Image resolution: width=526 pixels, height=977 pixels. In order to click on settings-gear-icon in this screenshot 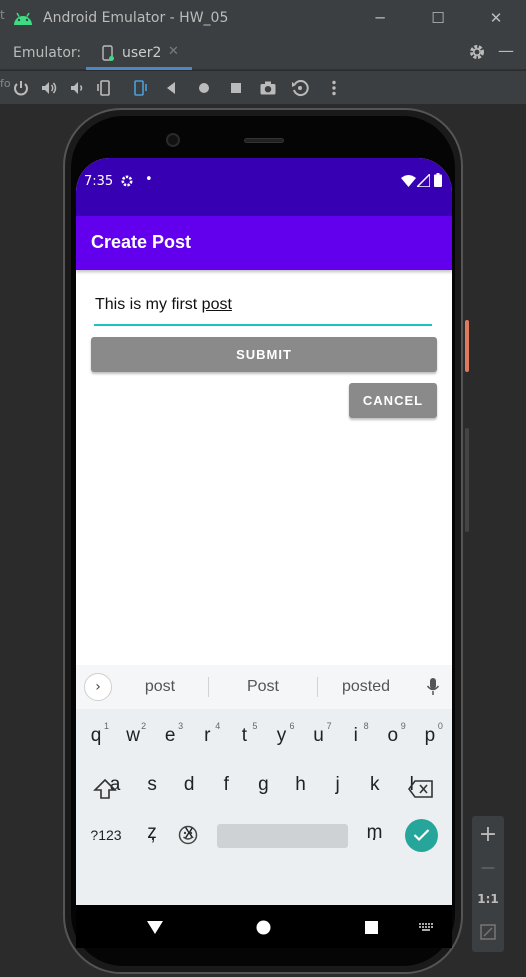, I will do `click(477, 52)`.